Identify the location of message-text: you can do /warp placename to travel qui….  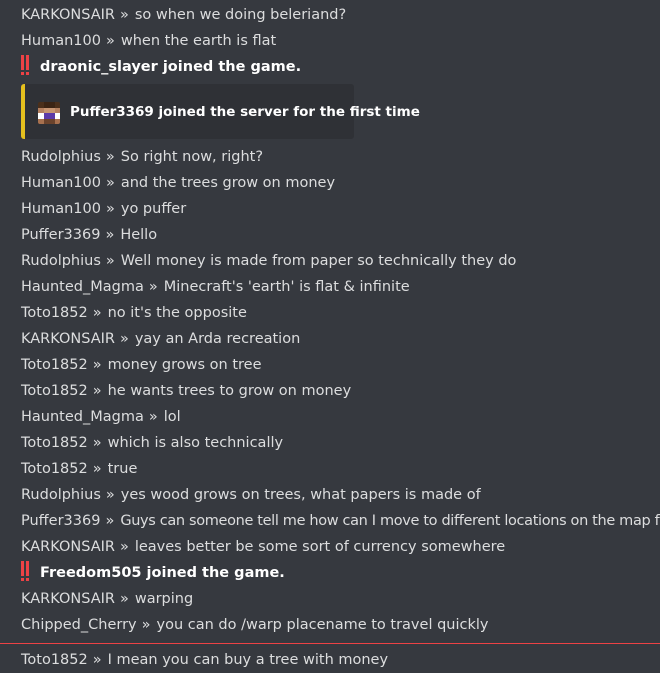
(322, 625).